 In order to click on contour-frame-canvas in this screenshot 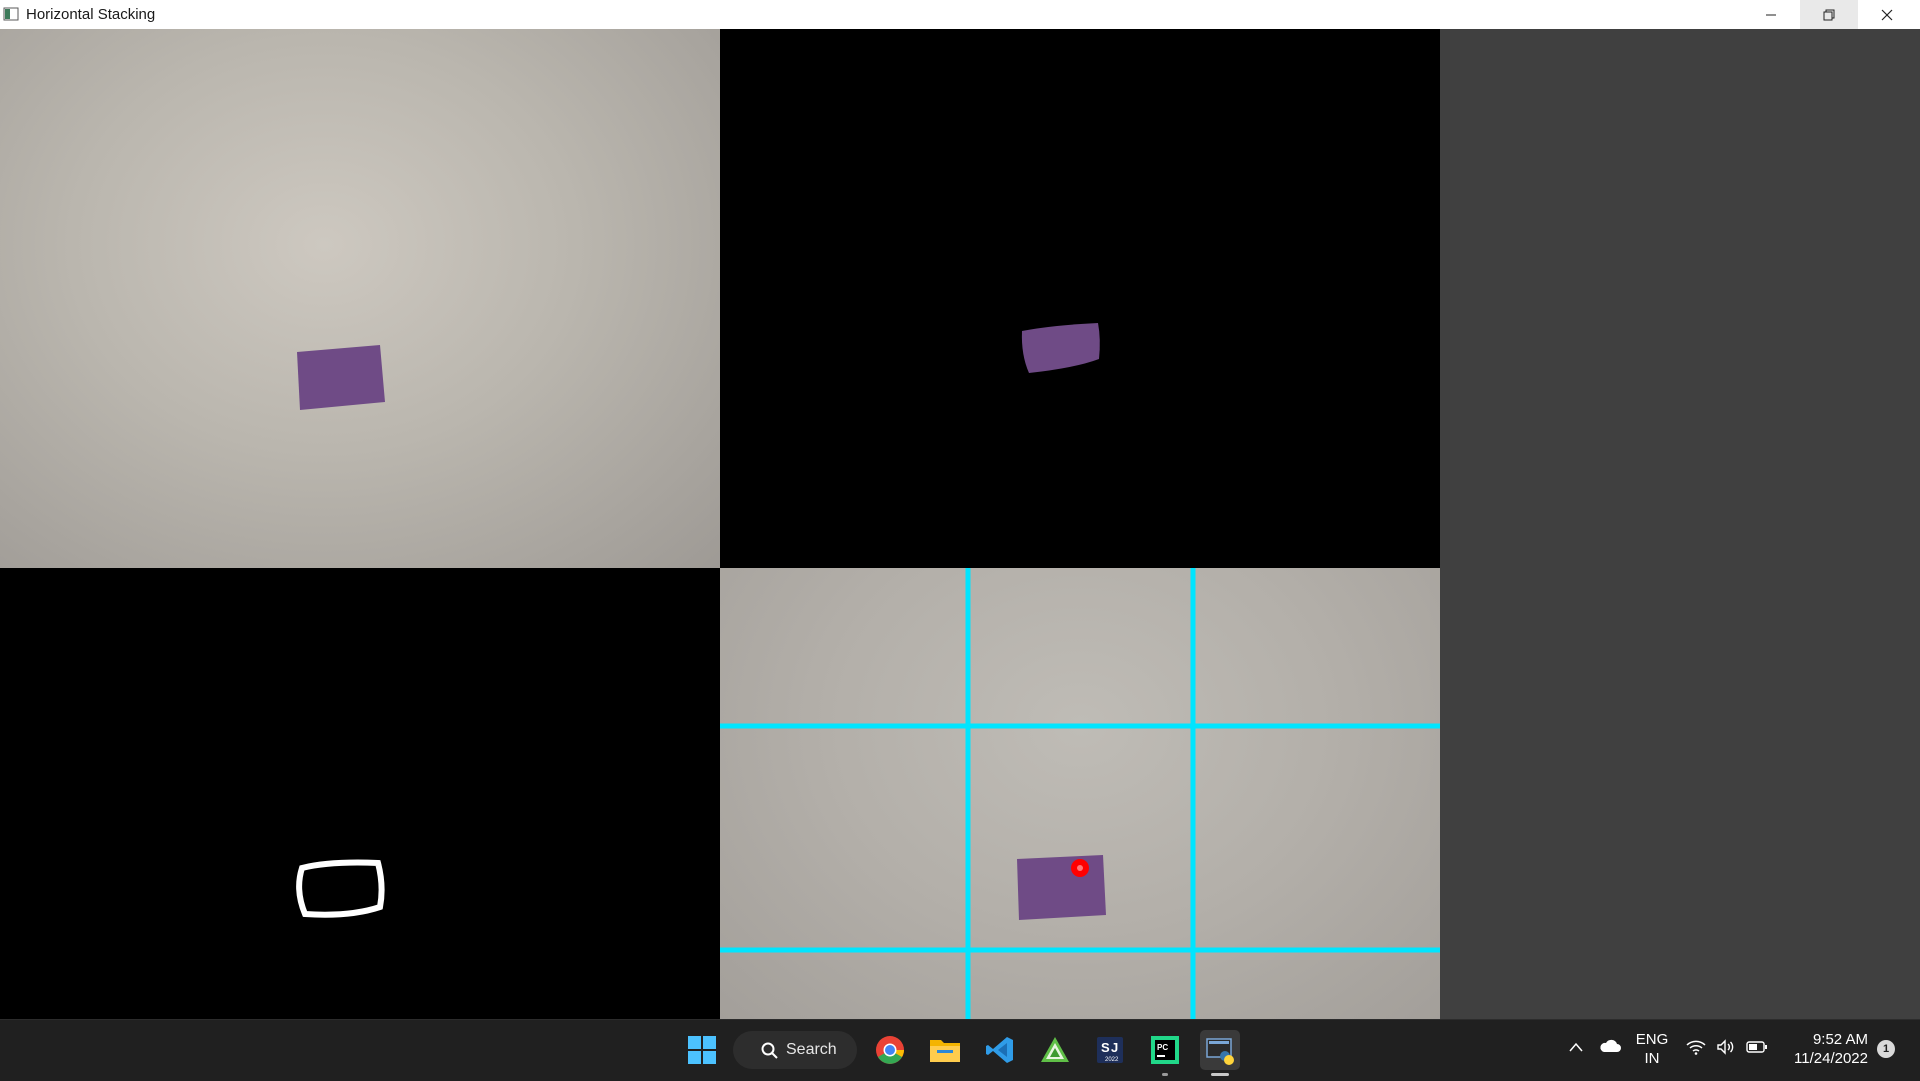, I will do `click(340, 888)`.